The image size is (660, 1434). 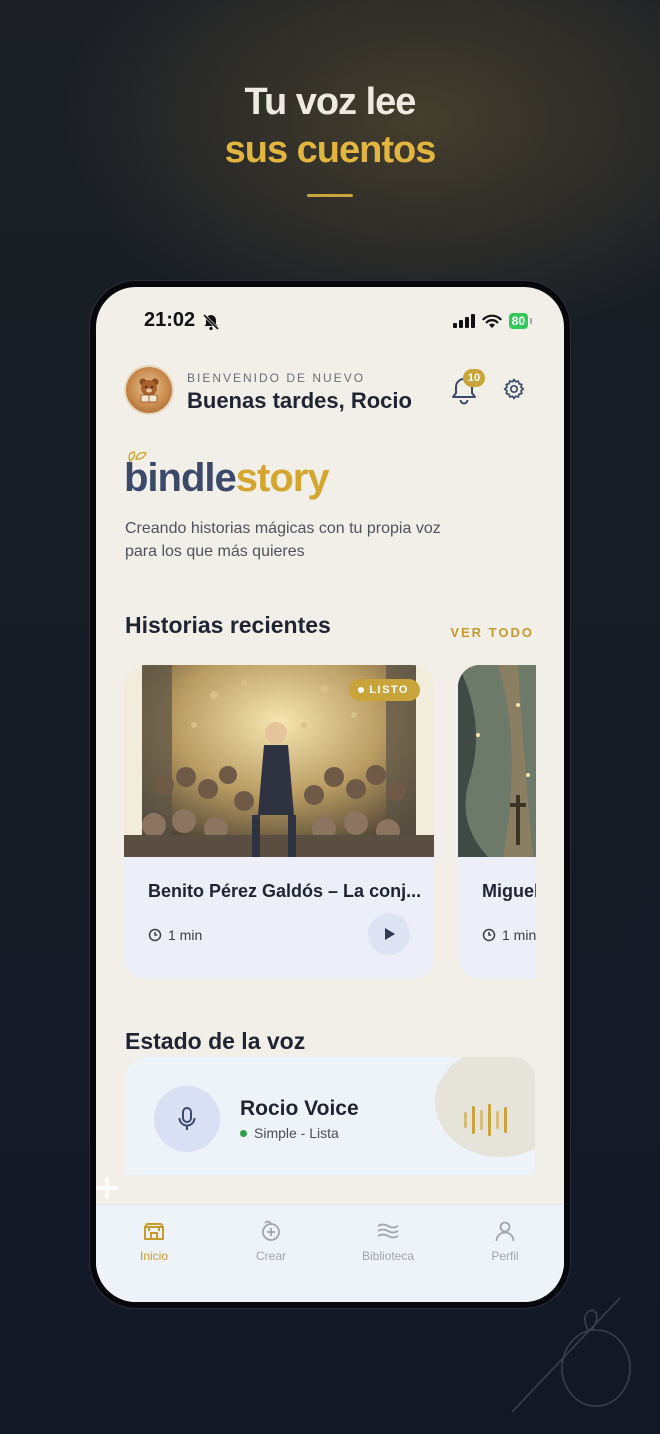 What do you see at coordinates (388, 1241) in the screenshot?
I see `tab-biblioteca: Biblioteca` at bounding box center [388, 1241].